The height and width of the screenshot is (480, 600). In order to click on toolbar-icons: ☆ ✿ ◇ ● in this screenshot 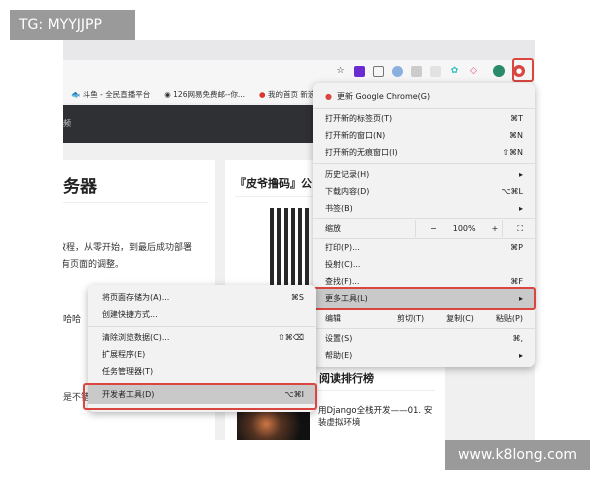, I will do `click(430, 71)`.